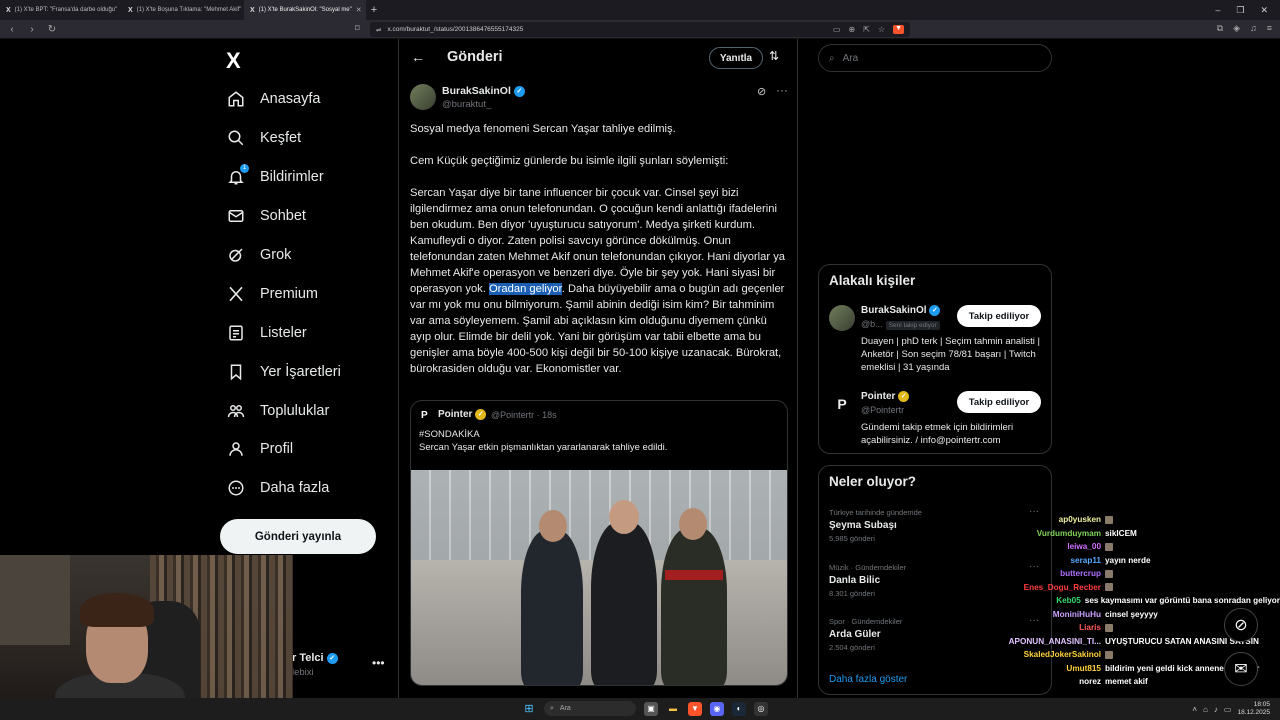 The image size is (1280, 720). What do you see at coordinates (117, 610) in the screenshot?
I see `cam-person-hair` at bounding box center [117, 610].